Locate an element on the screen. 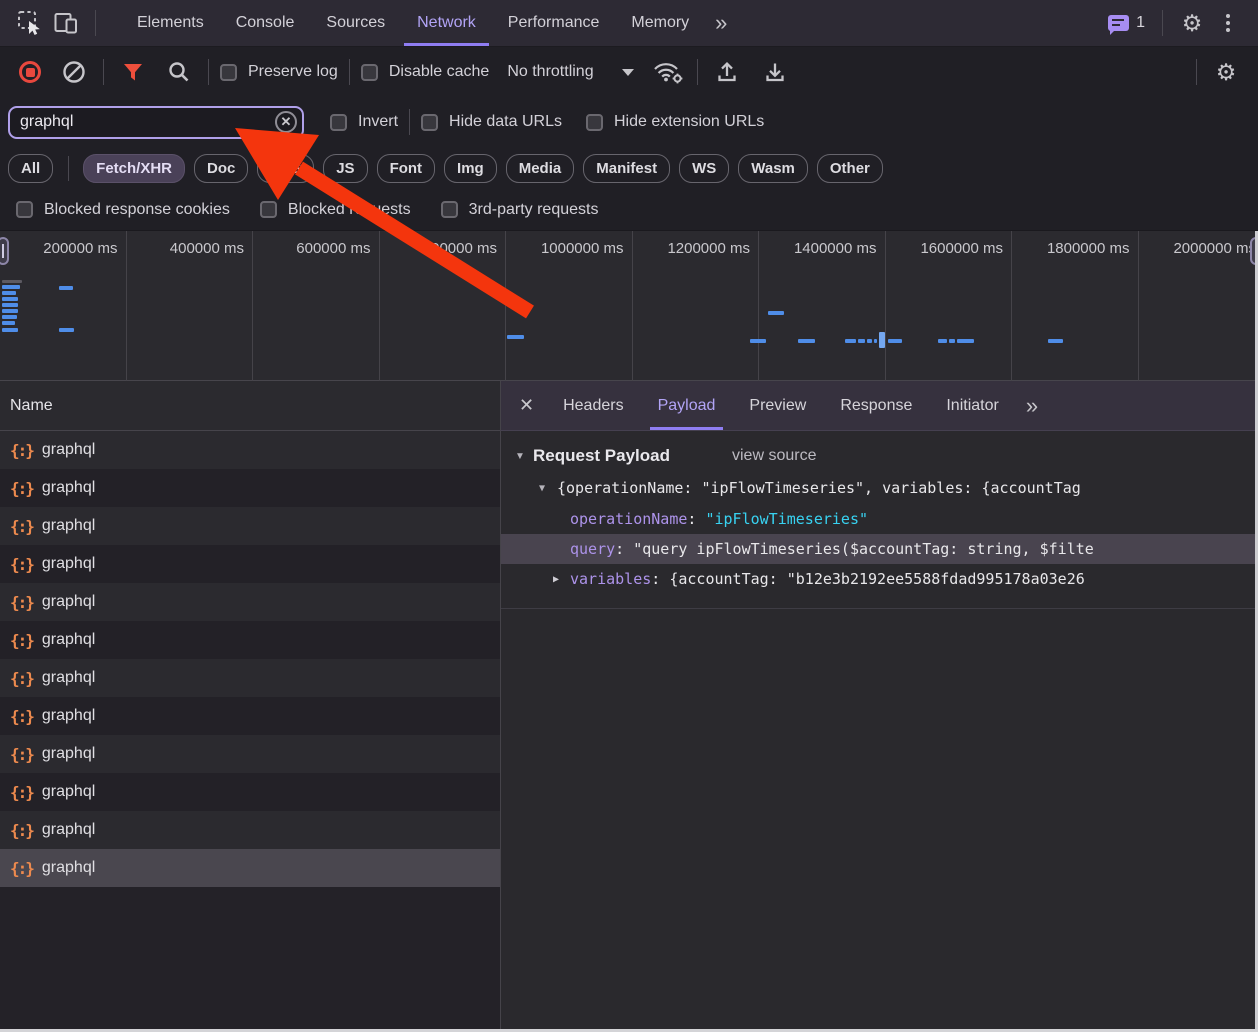 Image resolution: width=1258 pixels, height=1032 pixels. filter-toggle-button is located at coordinates (133, 72).